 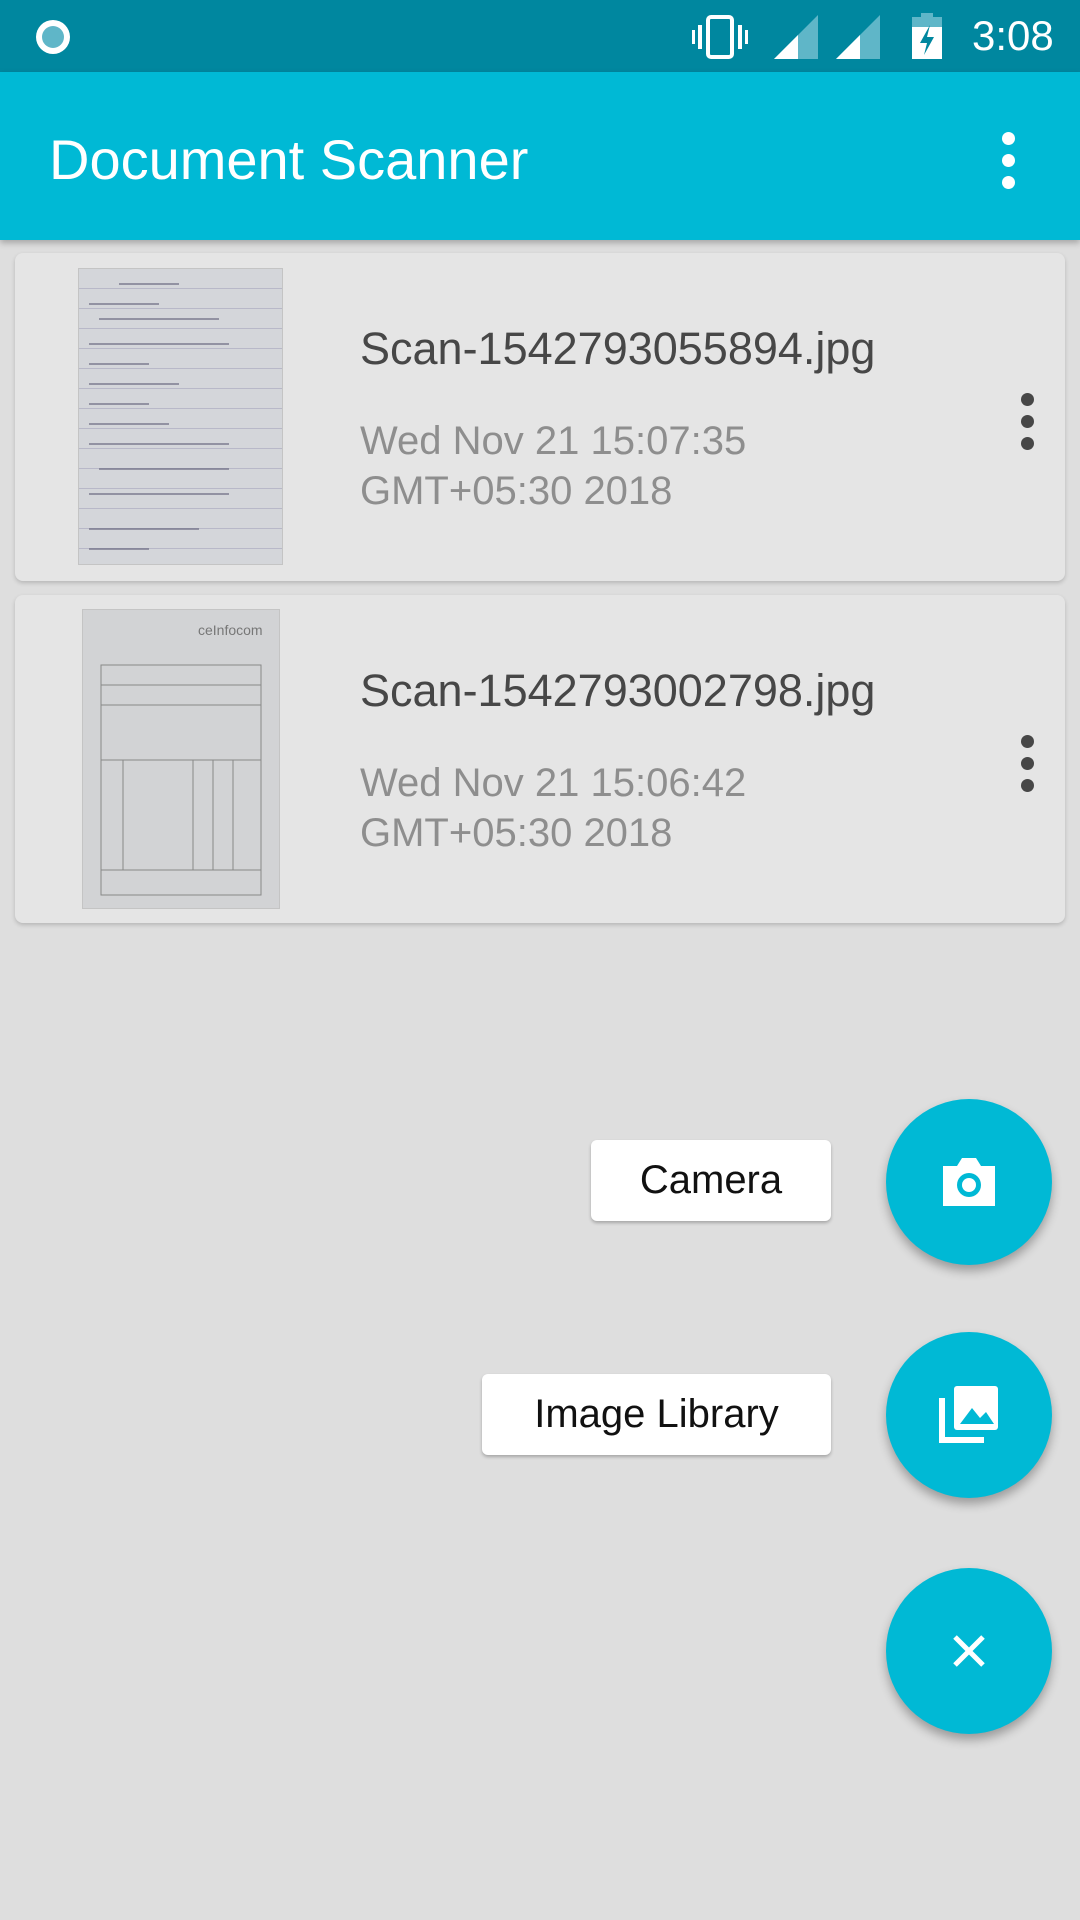 I want to click on scan-thumbnail: ceInfocom, so click(x=181, y=759).